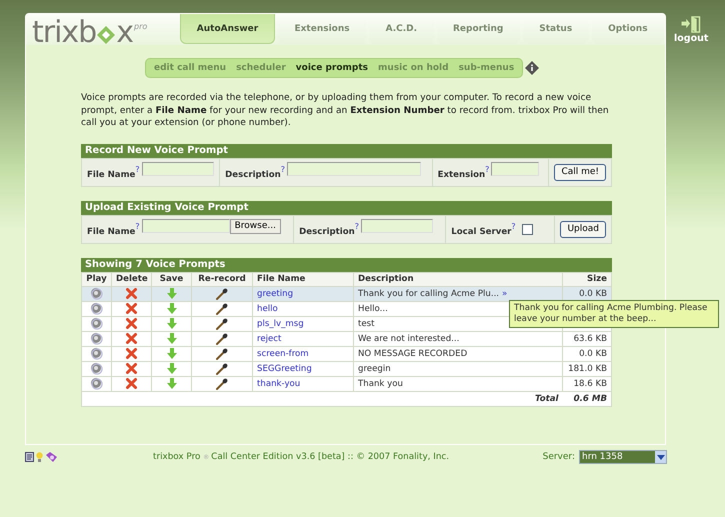 This screenshot has width=725, height=517. I want to click on extension-field, so click(515, 169).